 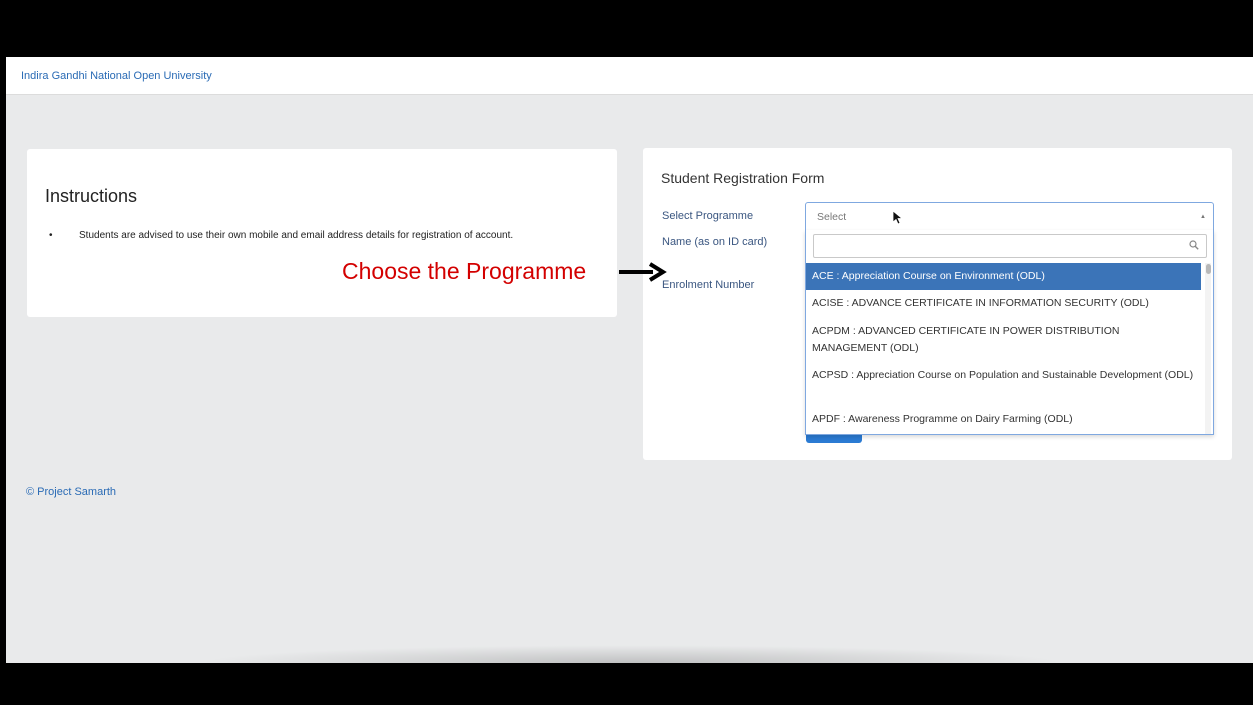 What do you see at coordinates (708, 216) in the screenshot?
I see `programme-label: Select Programme` at bounding box center [708, 216].